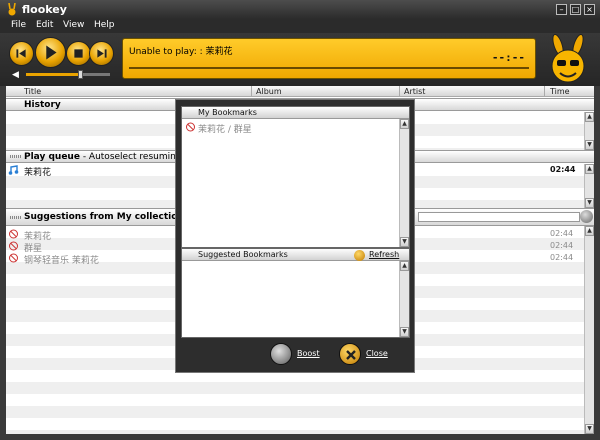  I want to click on time-readout: --:--, so click(508, 57).